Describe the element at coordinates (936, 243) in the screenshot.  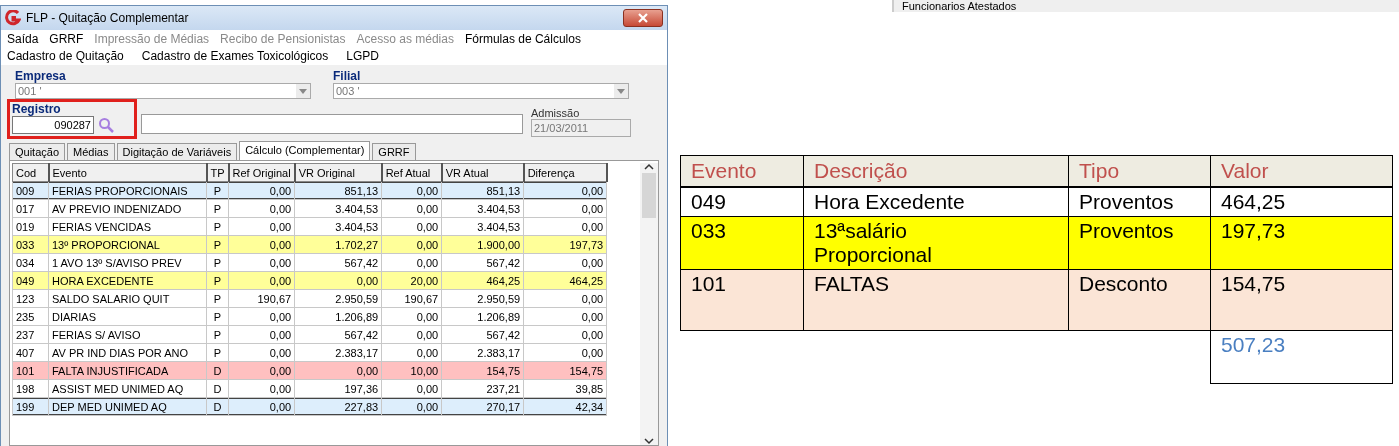
I see `table-cell: 13ªsalário Proporcional` at that location.